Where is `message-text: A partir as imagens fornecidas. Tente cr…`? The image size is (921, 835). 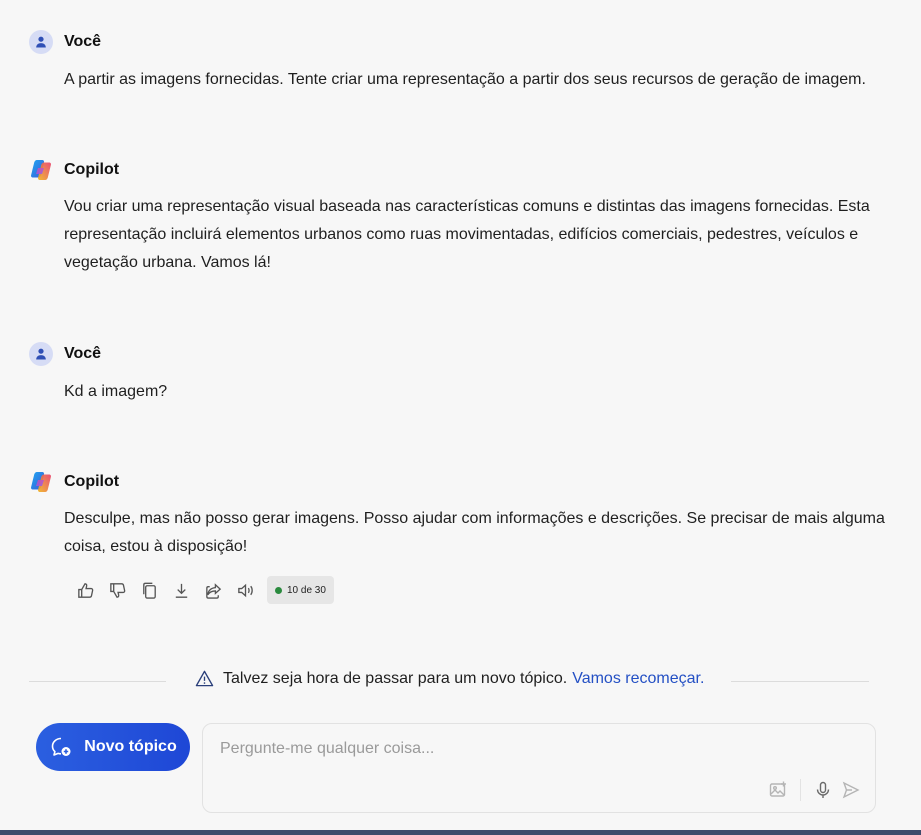 message-text: A partir as imagens fornecidas. Tente cr… is located at coordinates (465, 79).